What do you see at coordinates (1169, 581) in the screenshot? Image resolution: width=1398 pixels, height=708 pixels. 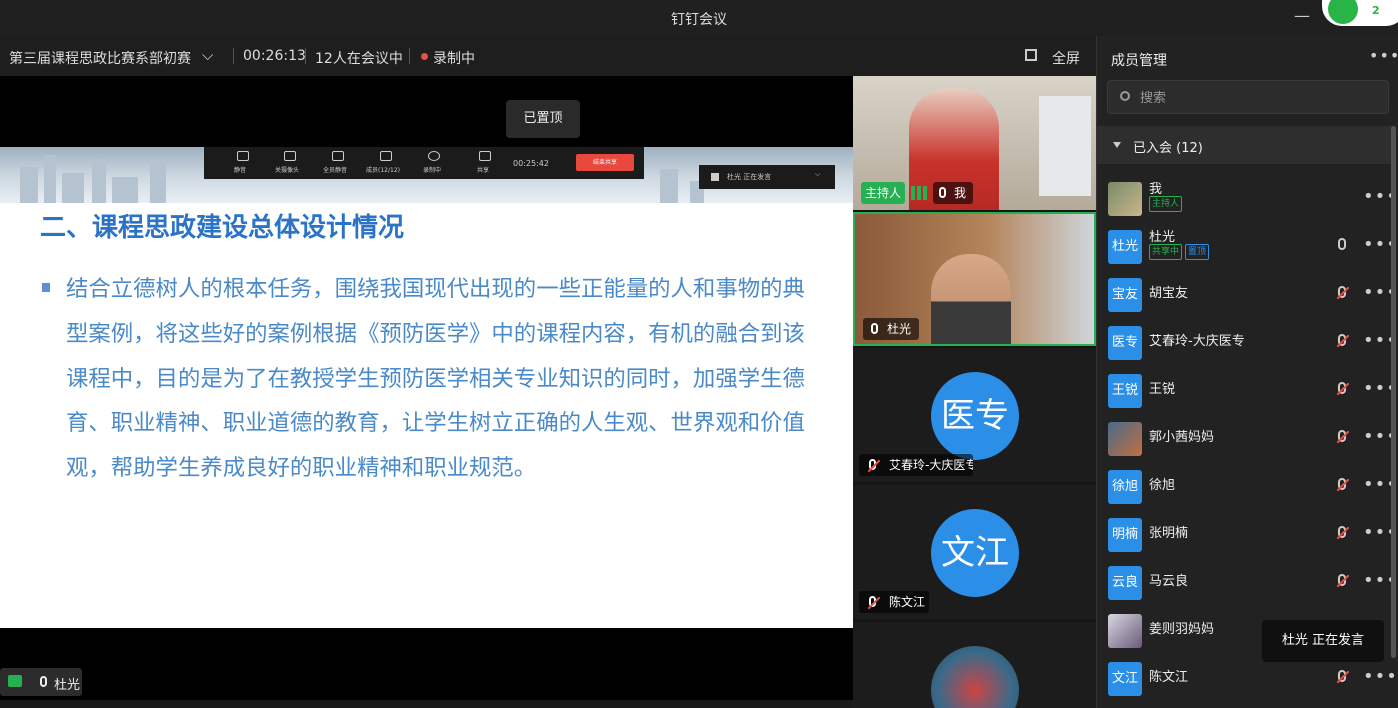 I see `member-name: 马云良` at bounding box center [1169, 581].